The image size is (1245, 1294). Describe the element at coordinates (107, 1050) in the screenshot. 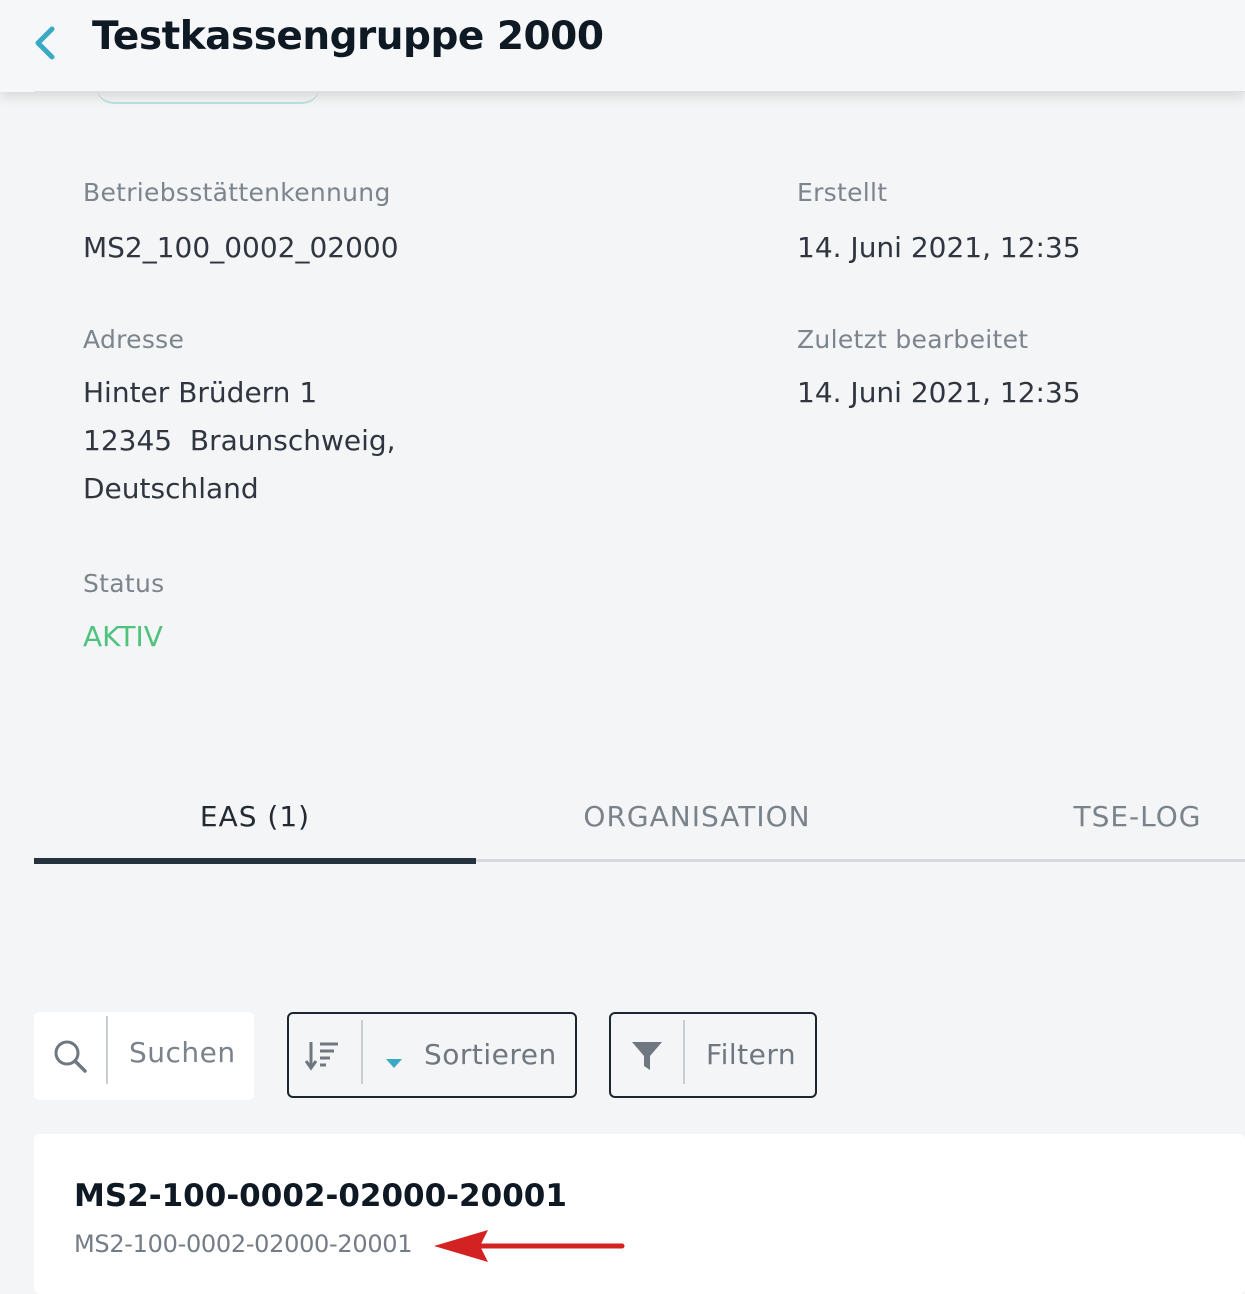

I see `search-divider` at that location.